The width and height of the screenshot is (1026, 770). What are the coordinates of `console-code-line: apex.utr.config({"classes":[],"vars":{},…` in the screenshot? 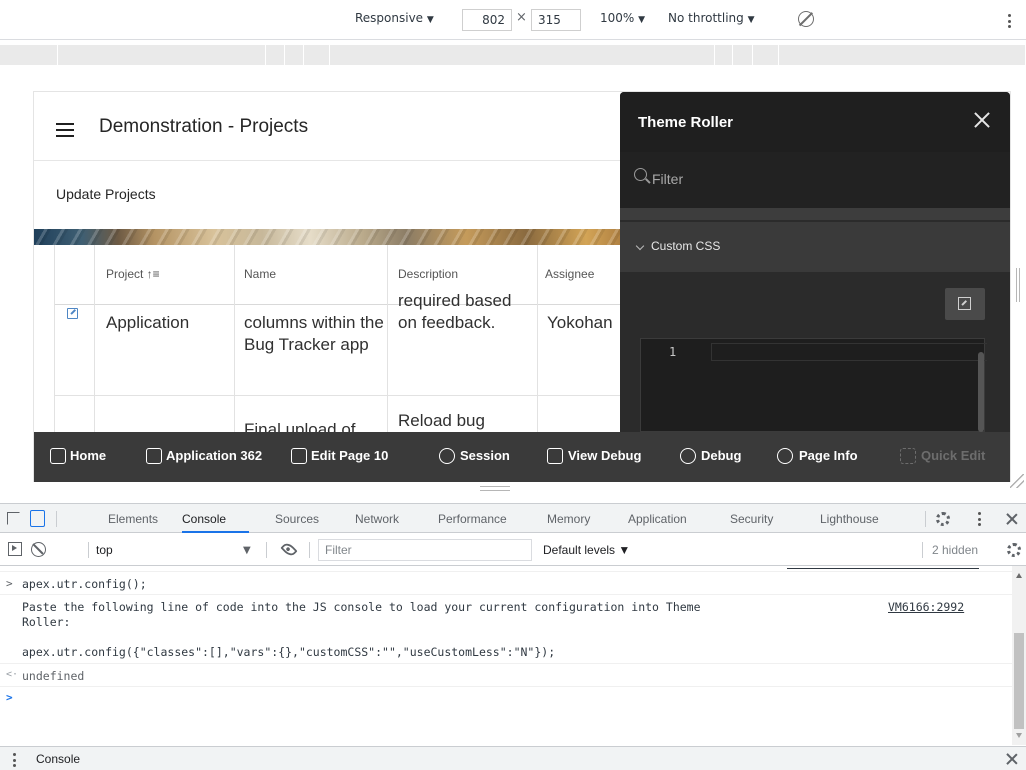 It's located at (288, 652).